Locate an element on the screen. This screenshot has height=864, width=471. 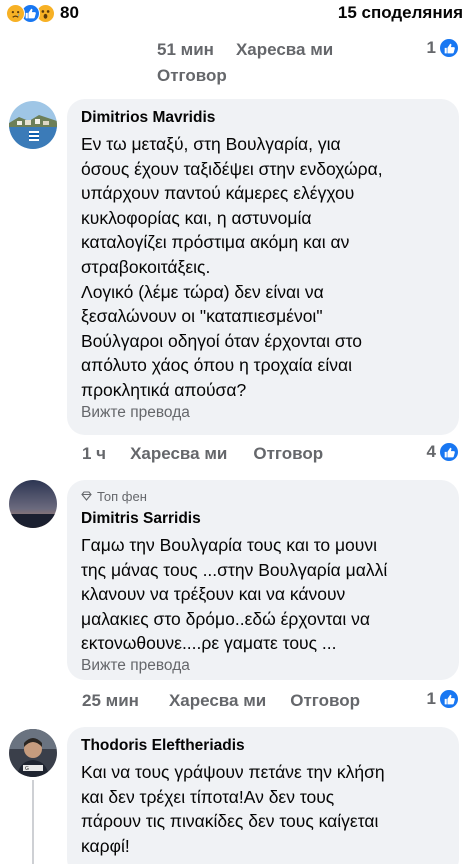
sad-reaction-icon is located at coordinates (15, 13).